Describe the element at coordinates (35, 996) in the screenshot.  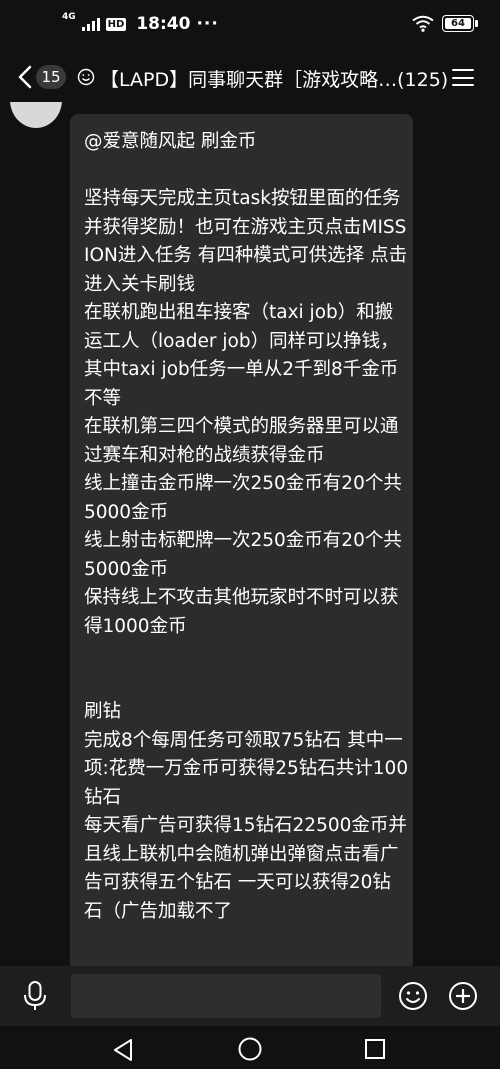
I see `voice-icon` at that location.